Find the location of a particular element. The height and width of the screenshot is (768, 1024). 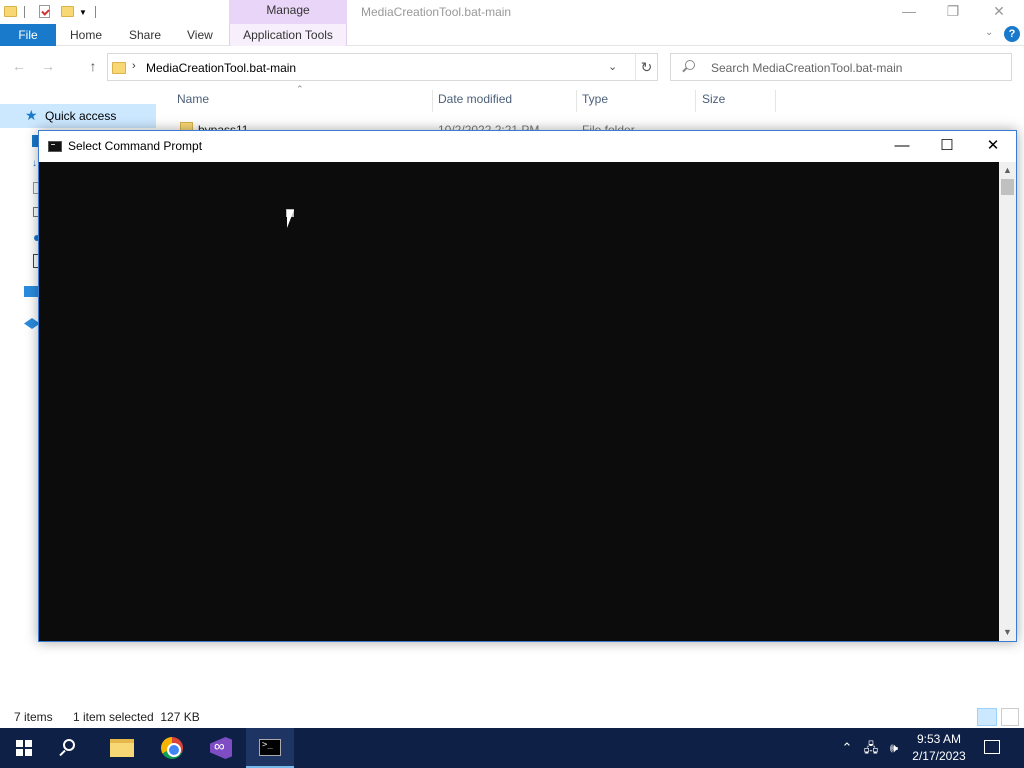

action-center-button is located at coordinates (993, 748).